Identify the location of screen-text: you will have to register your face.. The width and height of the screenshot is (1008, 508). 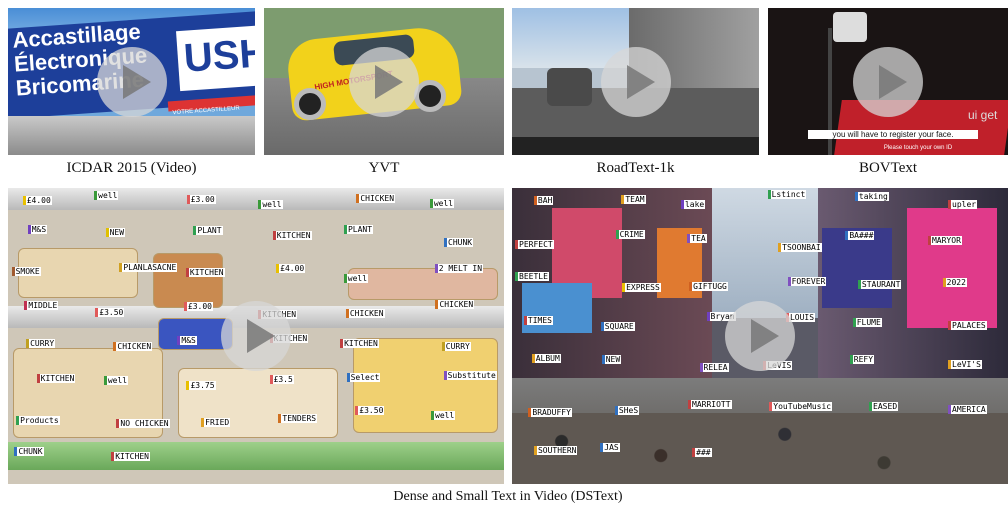
(893, 134).